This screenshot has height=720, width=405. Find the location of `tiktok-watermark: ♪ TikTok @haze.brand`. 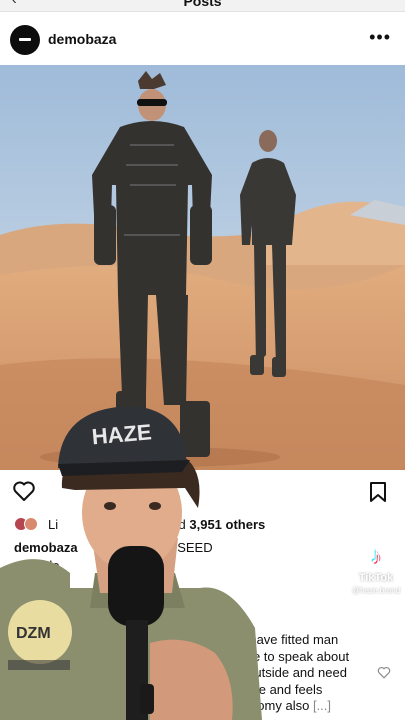

tiktok-watermark: ♪ TikTok @haze.brand is located at coordinates (376, 575).